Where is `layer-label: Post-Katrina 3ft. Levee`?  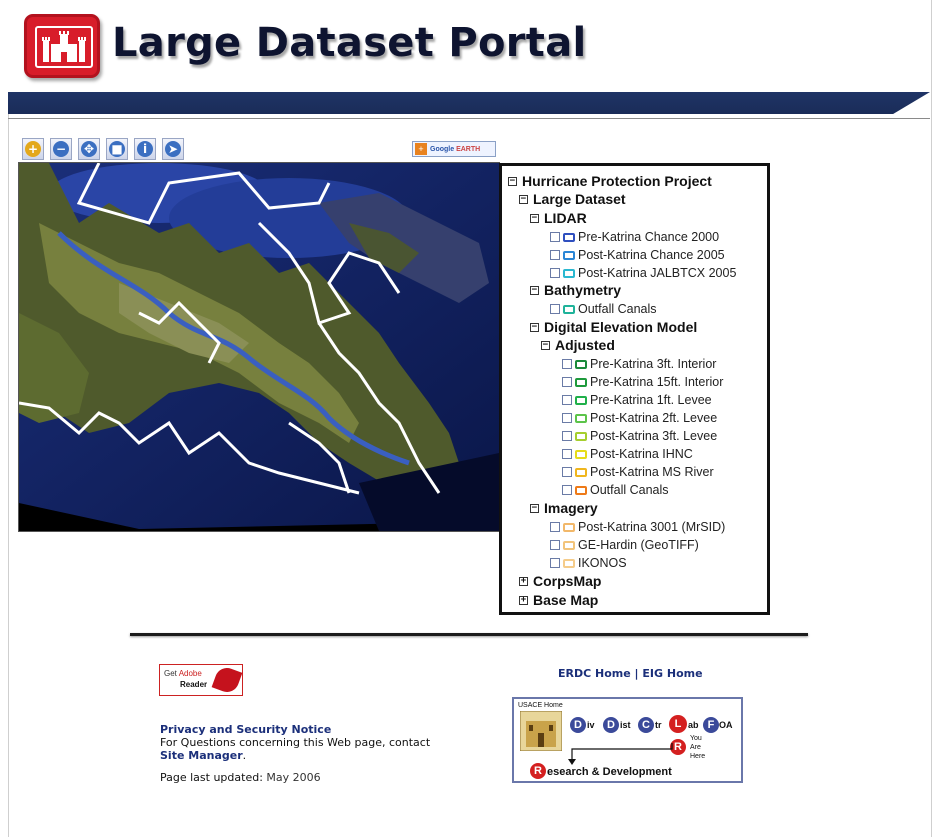
layer-label: Post-Katrina 3ft. Levee is located at coordinates (654, 436).